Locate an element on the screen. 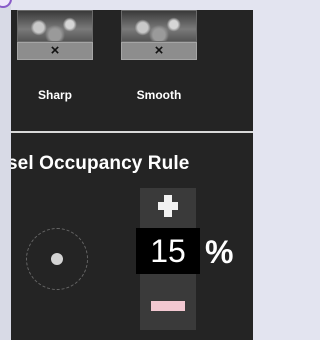 Image resolution: width=320 pixels, height=340 pixels. decrease-button is located at coordinates (168, 306).